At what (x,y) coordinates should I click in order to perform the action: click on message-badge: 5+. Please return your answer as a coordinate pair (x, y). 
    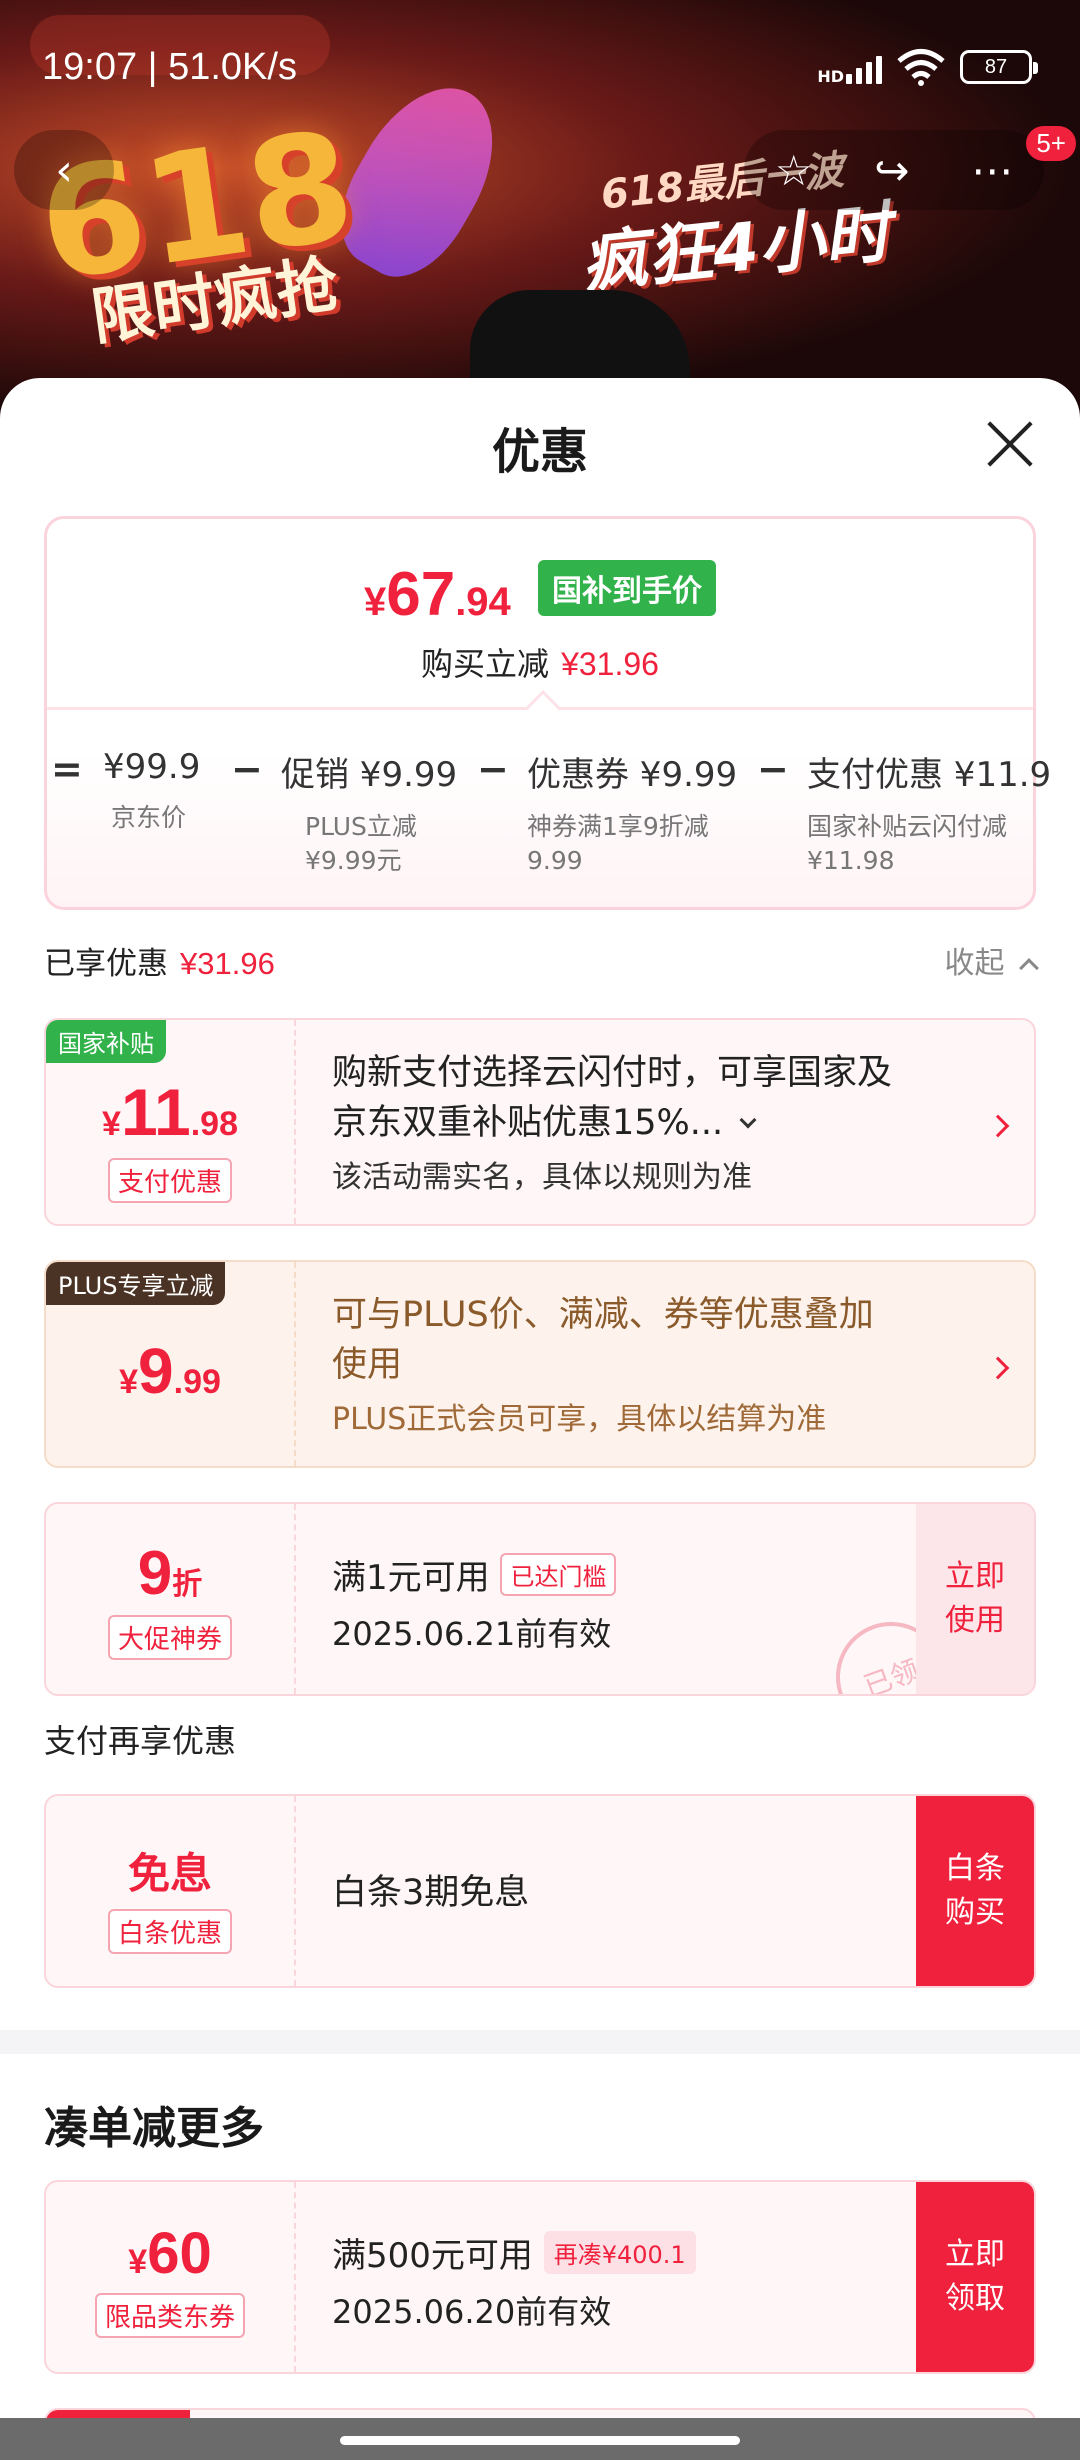
    Looking at the image, I should click on (1051, 143).